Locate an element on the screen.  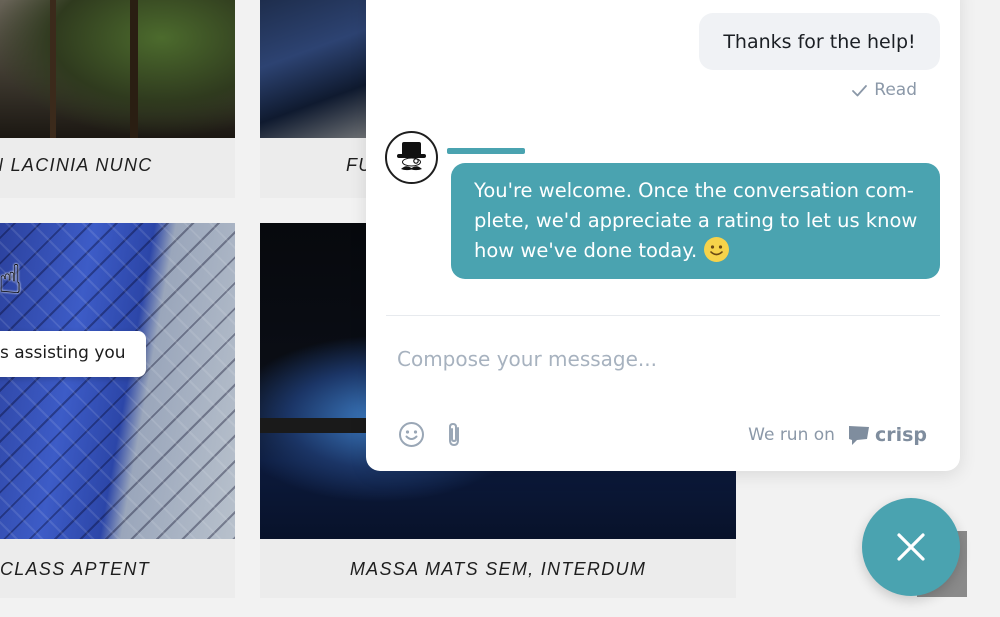
crisp-branding-link: We run on crisp is located at coordinates (837, 435).